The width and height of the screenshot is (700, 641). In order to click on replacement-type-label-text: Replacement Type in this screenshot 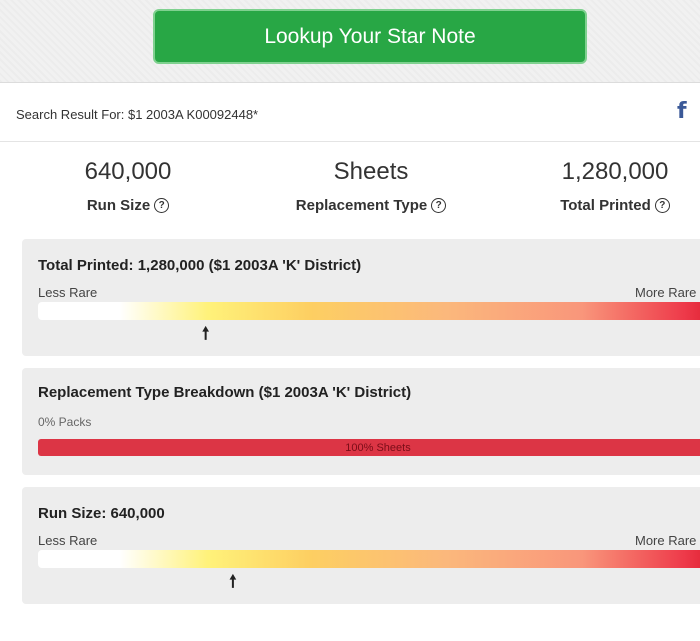, I will do `click(361, 205)`.